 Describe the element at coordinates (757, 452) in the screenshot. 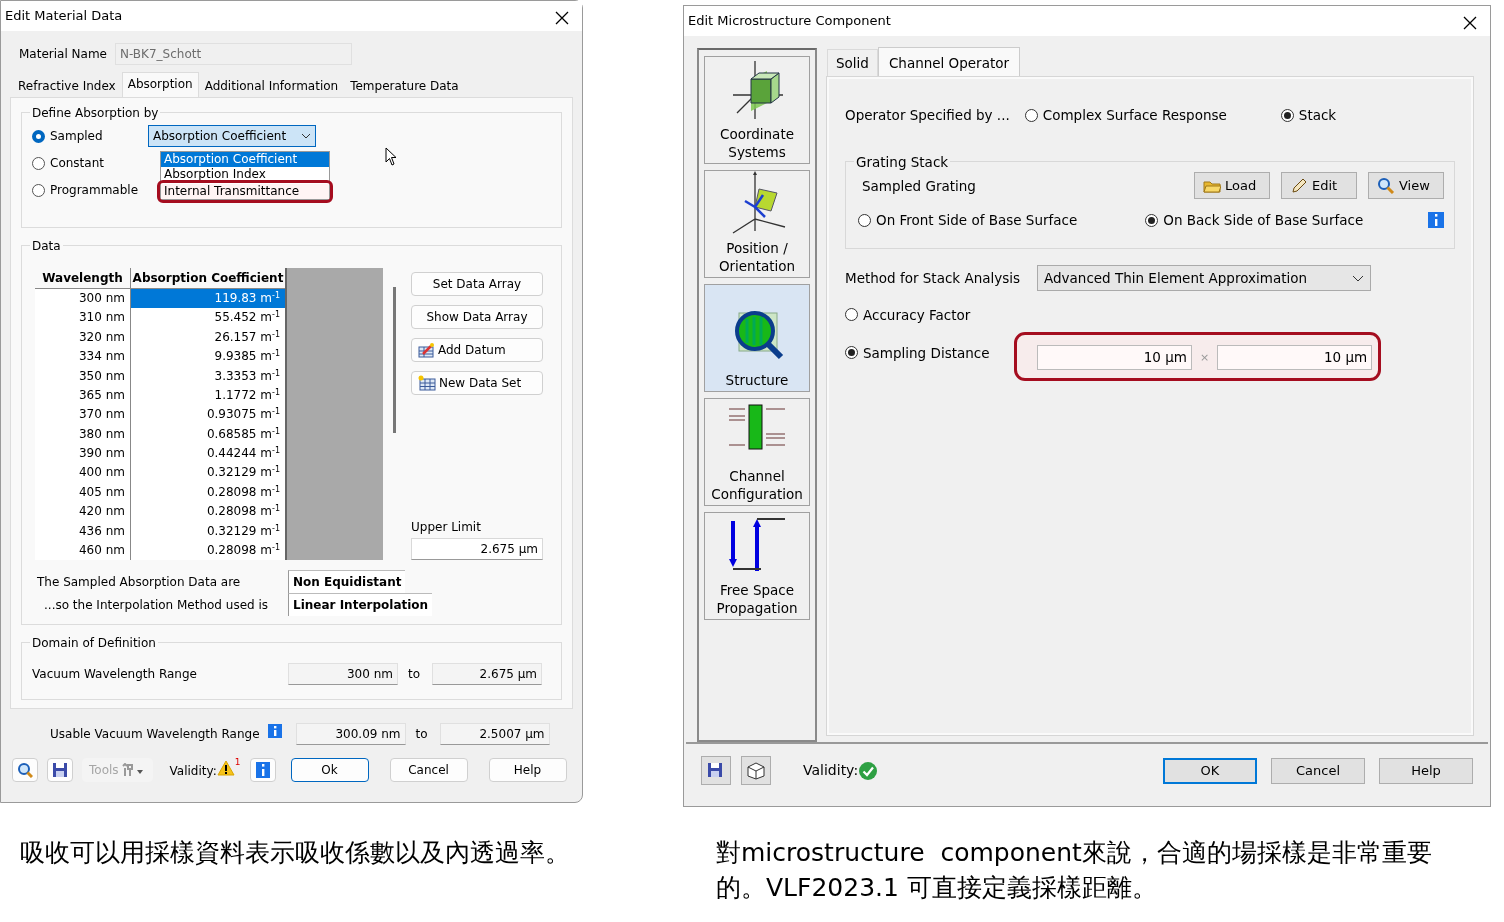

I see `sidebar-item: Channel Configuration` at that location.